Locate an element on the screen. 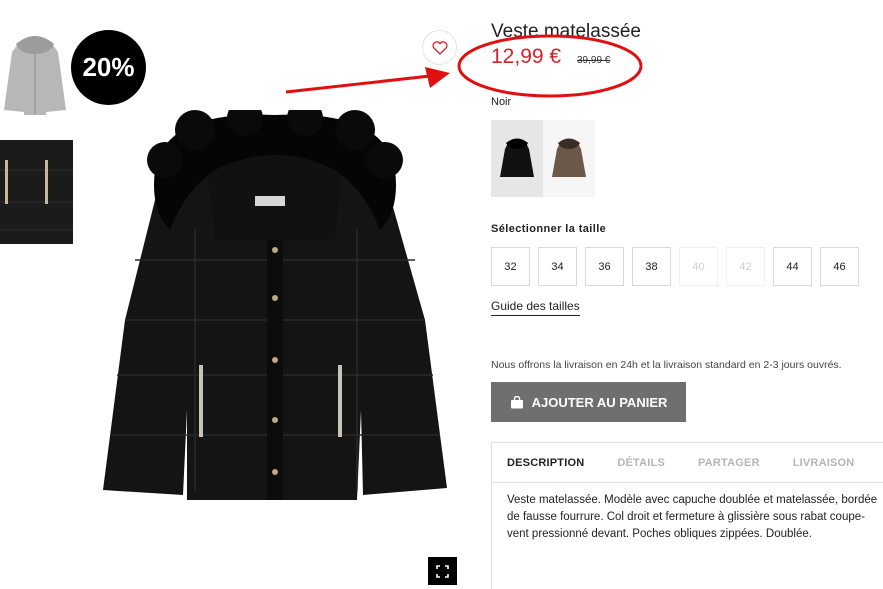 This screenshot has height=589, width=883. thumbnail-front is located at coordinates (35, 72).